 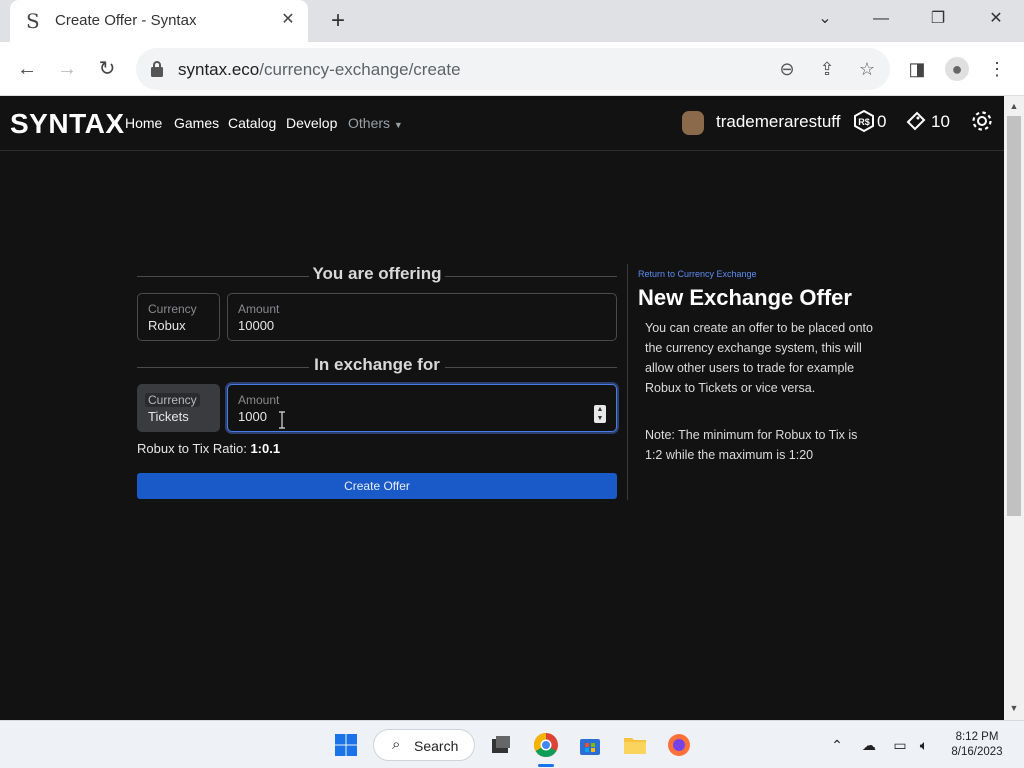 What do you see at coordinates (168, 416) in the screenshot?
I see `currency-value: Tickets` at bounding box center [168, 416].